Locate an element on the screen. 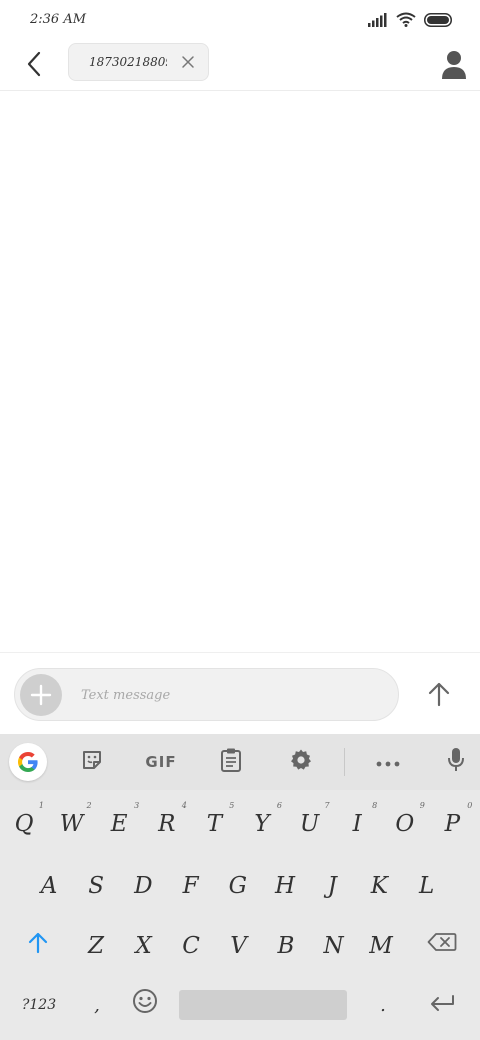 The image size is (480, 1040). symbols-key: ?123 is located at coordinates (39, 1005).